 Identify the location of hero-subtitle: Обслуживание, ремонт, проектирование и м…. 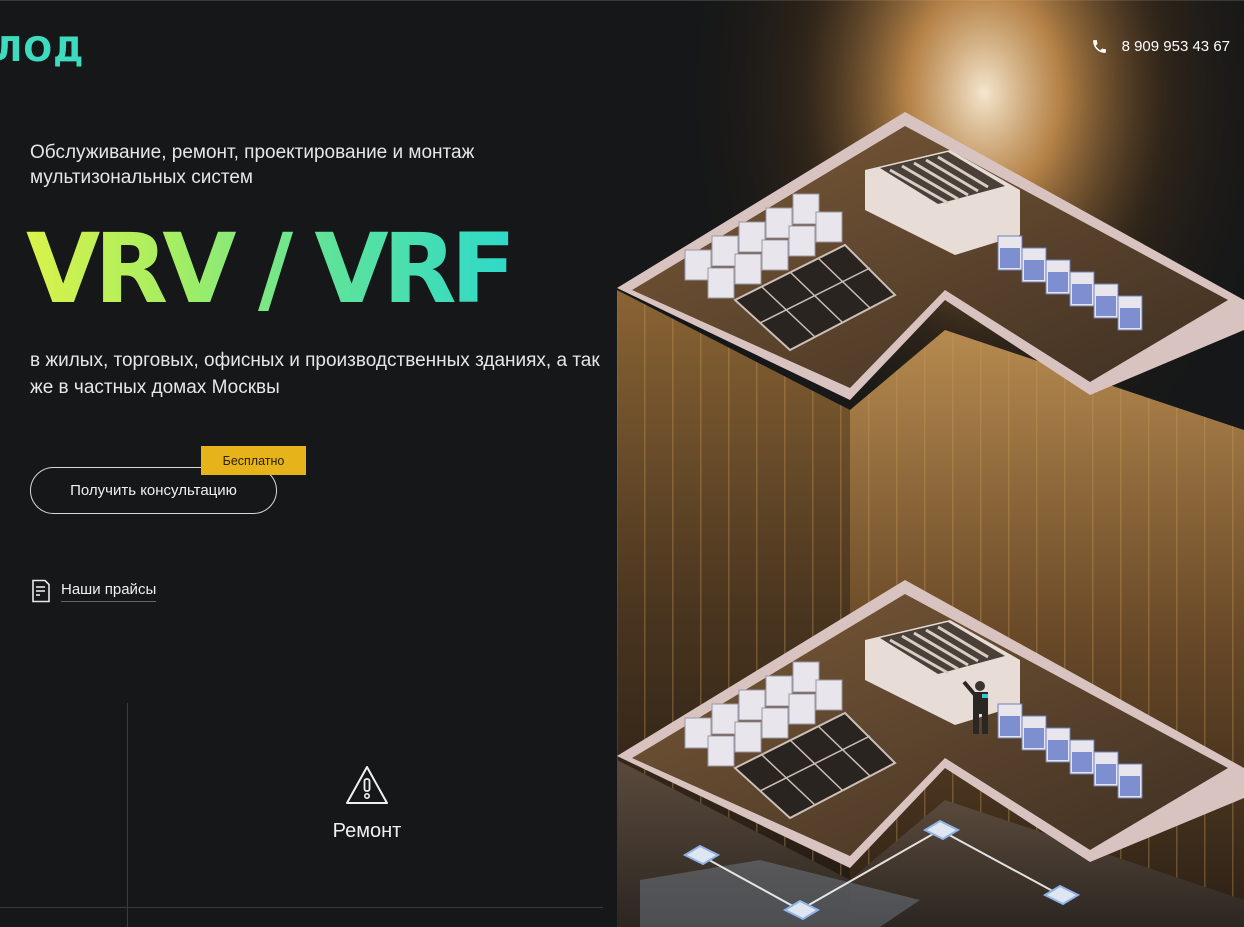
(252, 165).